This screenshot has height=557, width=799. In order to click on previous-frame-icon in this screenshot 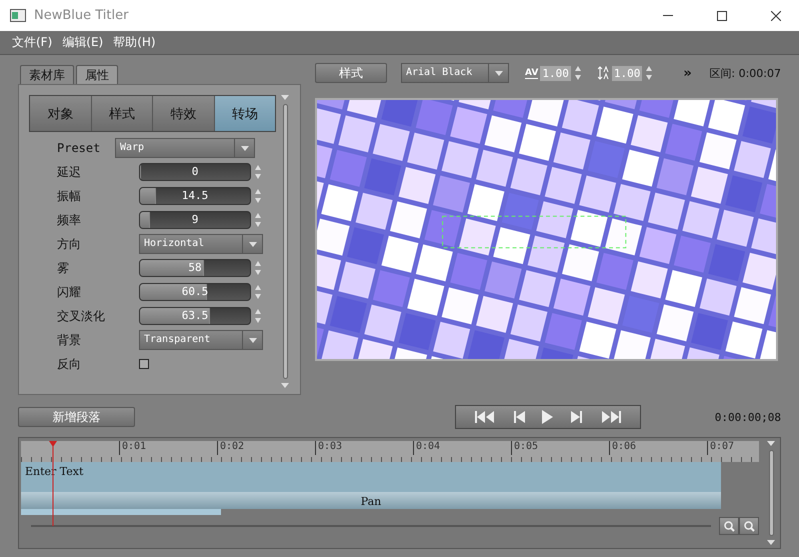, I will do `click(519, 417)`.